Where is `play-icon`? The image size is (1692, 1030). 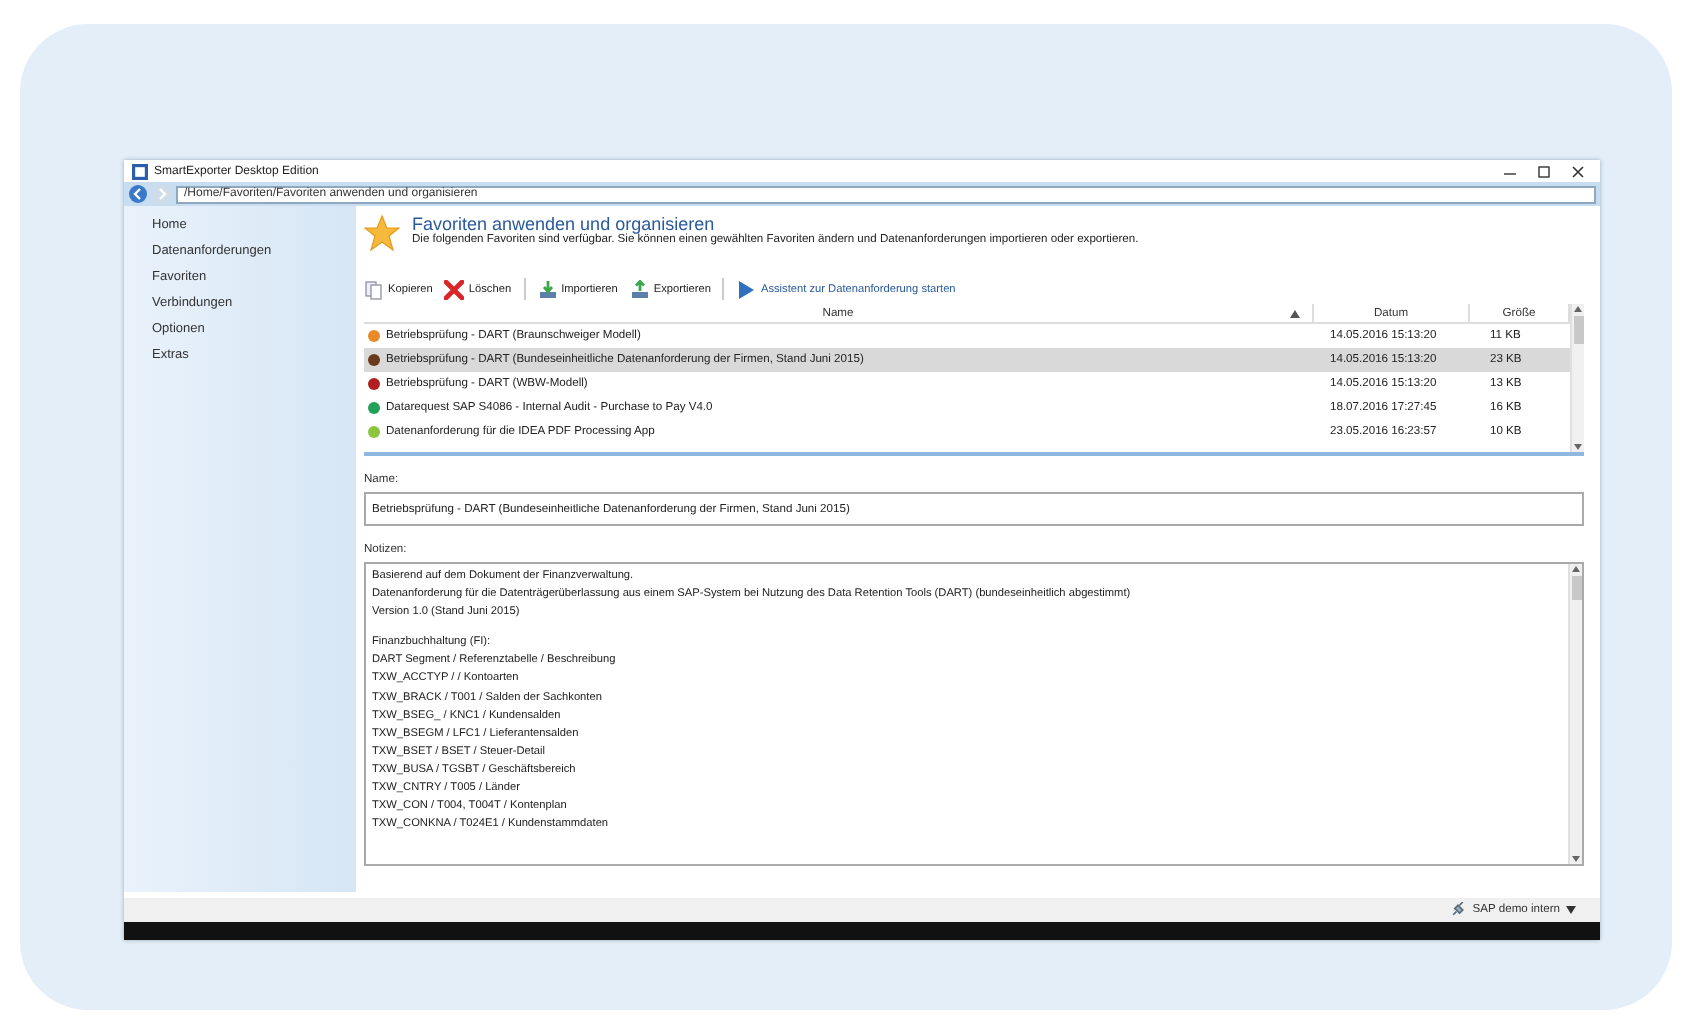 play-icon is located at coordinates (746, 289).